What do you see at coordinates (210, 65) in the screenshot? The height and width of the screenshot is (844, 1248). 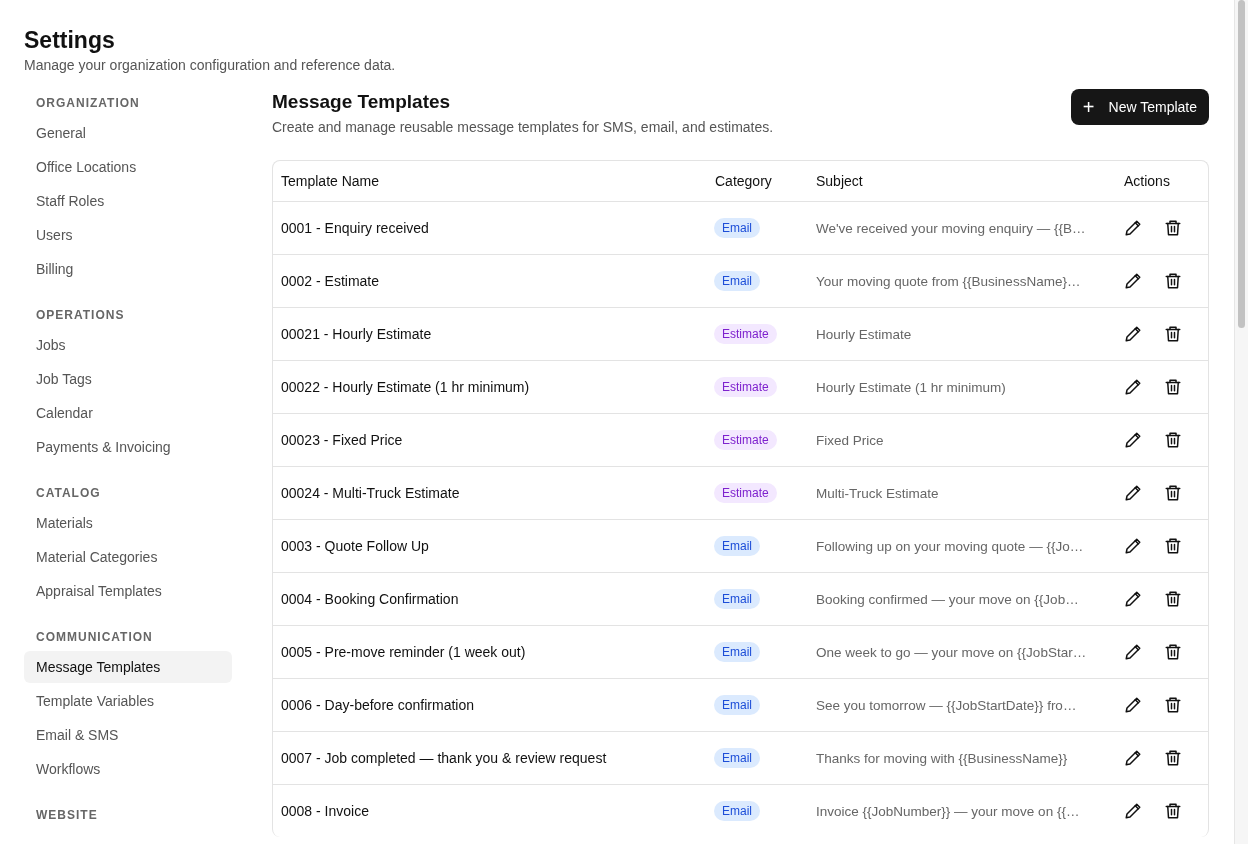 I see `page-subtitle: Manage your organization configuration and reference data.` at bounding box center [210, 65].